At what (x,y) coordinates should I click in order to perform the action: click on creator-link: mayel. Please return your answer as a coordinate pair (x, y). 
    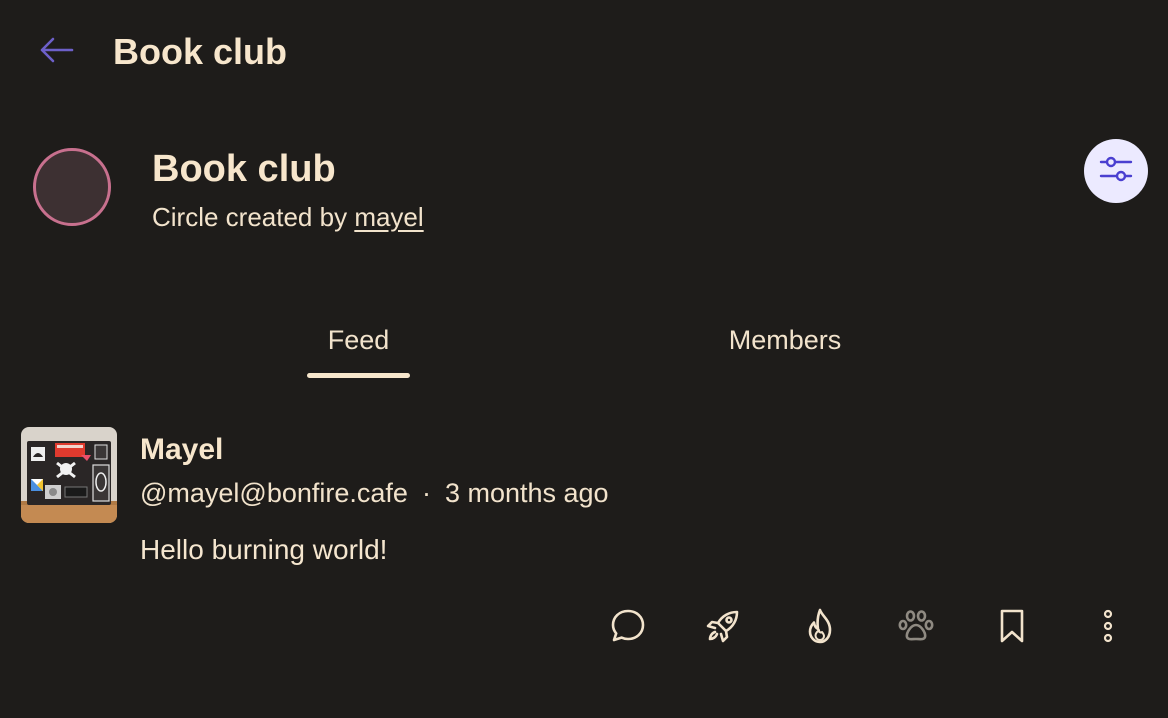
    Looking at the image, I should click on (388, 217).